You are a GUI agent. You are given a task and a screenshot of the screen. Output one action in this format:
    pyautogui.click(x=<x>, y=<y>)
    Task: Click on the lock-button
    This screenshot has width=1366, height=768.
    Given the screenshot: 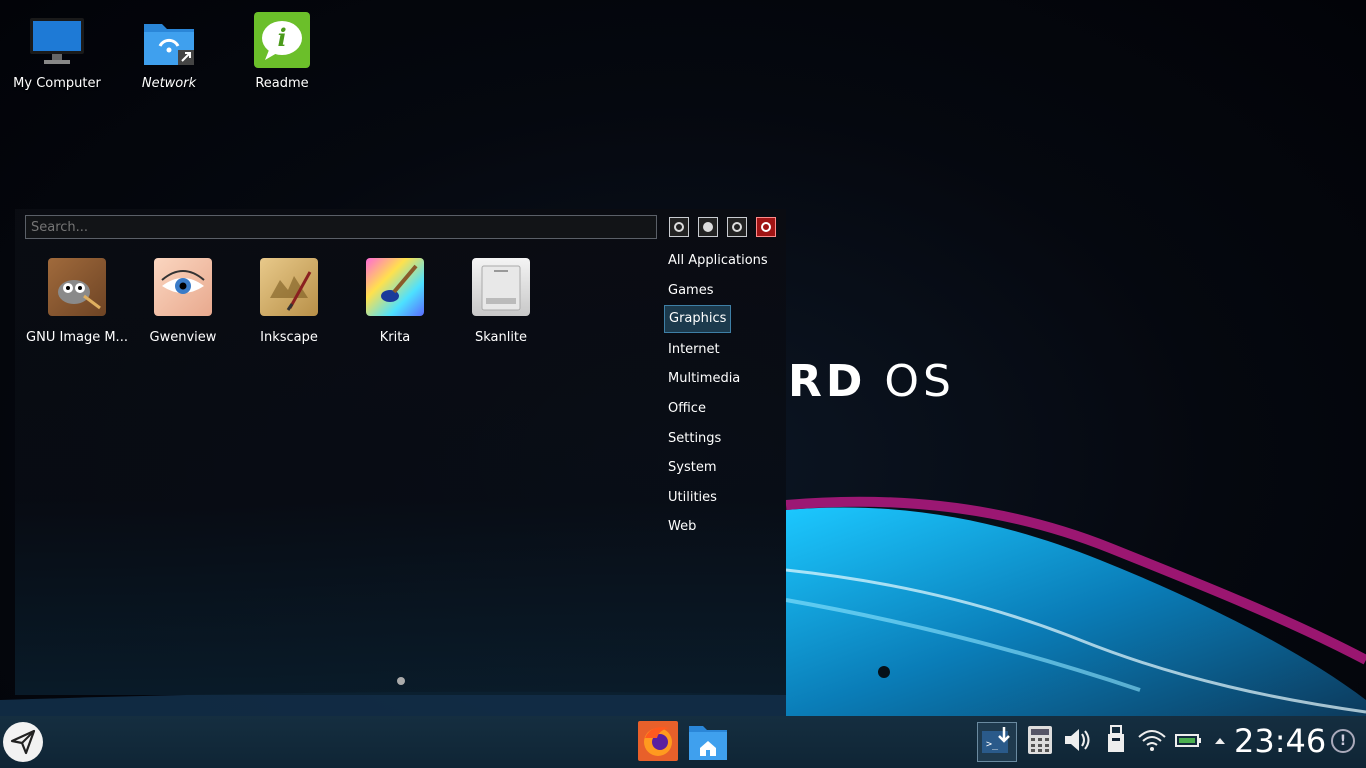 What is the action you would take?
    pyautogui.click(x=708, y=227)
    